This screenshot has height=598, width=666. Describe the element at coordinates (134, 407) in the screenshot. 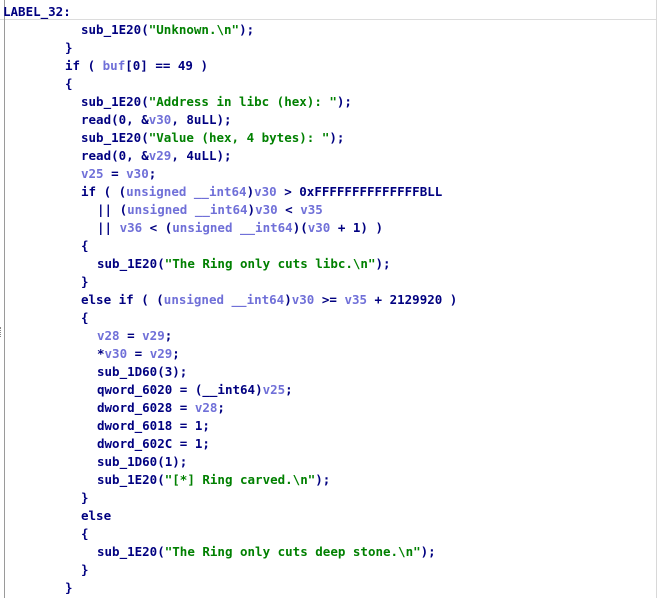

I see `identifier-token: dword_6028` at that location.